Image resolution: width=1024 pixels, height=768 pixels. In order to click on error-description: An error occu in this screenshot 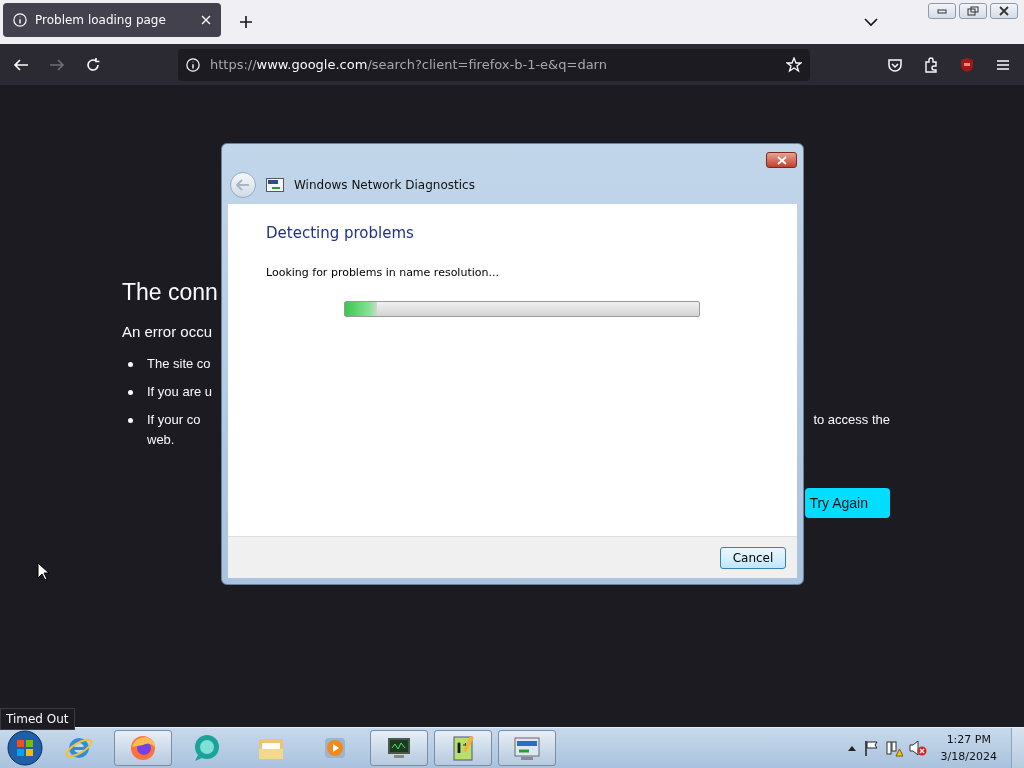, I will do `click(168, 331)`.